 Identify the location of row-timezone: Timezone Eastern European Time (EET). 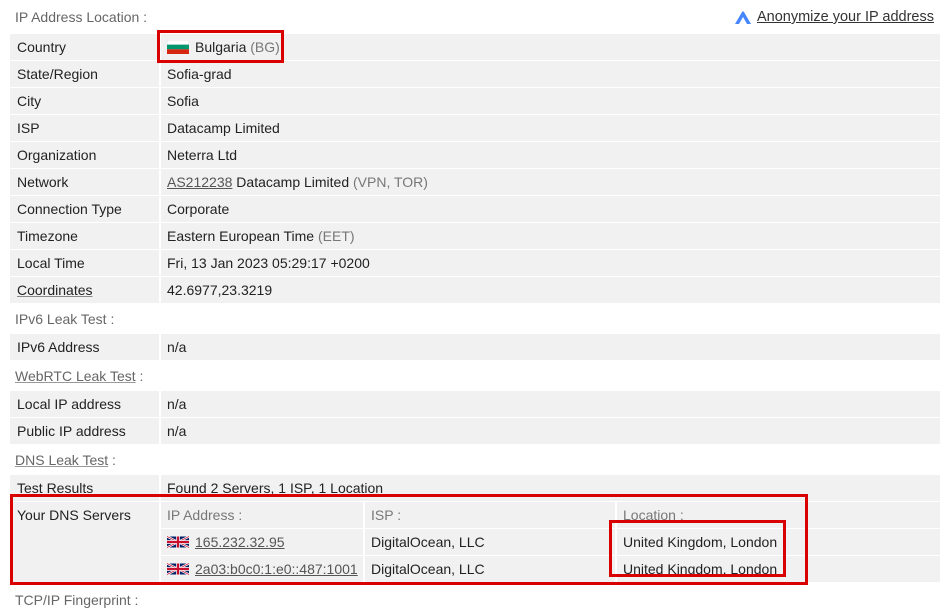
(475, 236).